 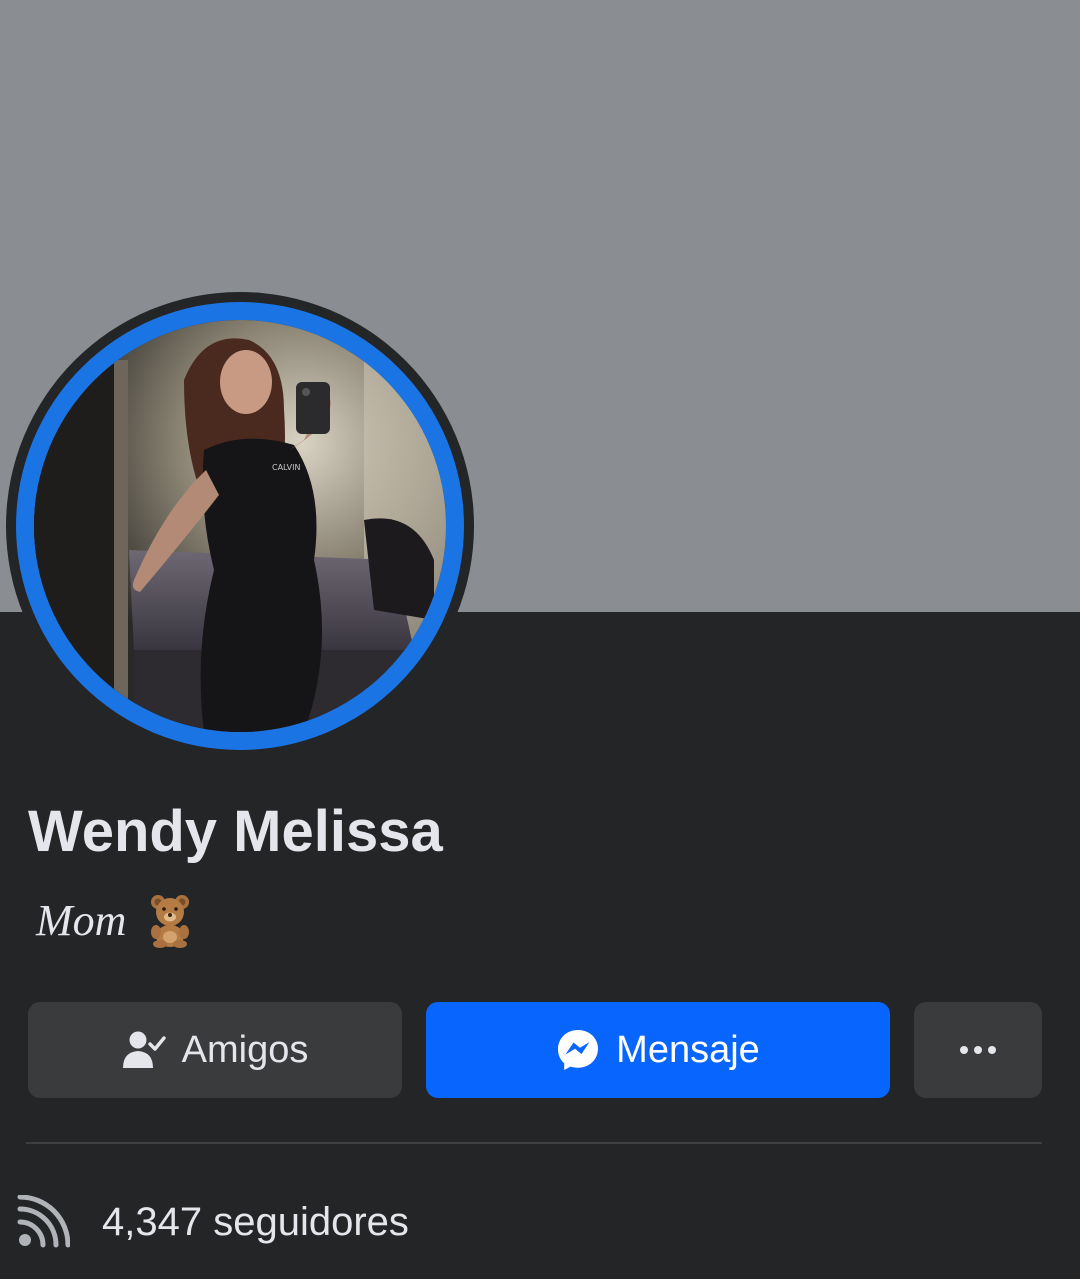 I want to click on followers-label: seguidores, so click(x=311, y=1221).